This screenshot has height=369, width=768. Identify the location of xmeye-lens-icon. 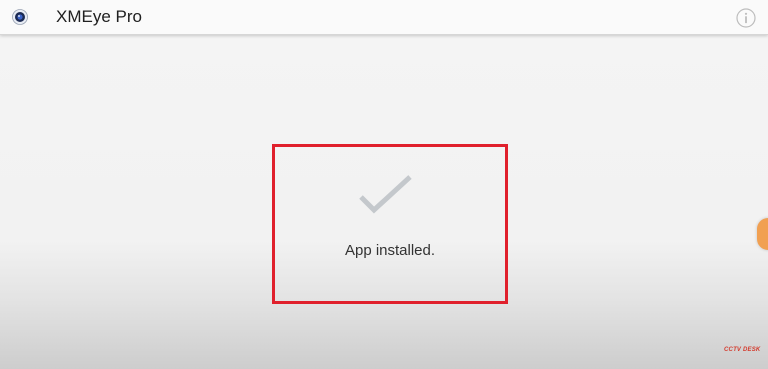
(20, 17).